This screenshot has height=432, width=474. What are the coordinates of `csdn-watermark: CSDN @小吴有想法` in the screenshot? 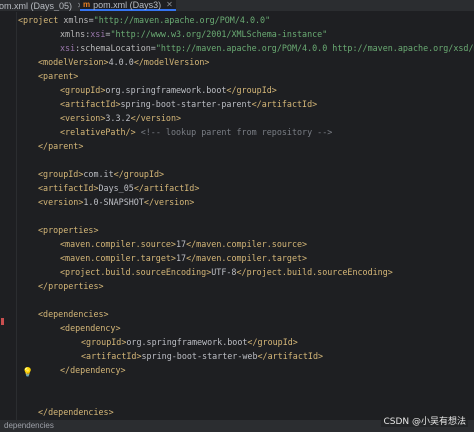 It's located at (424, 420).